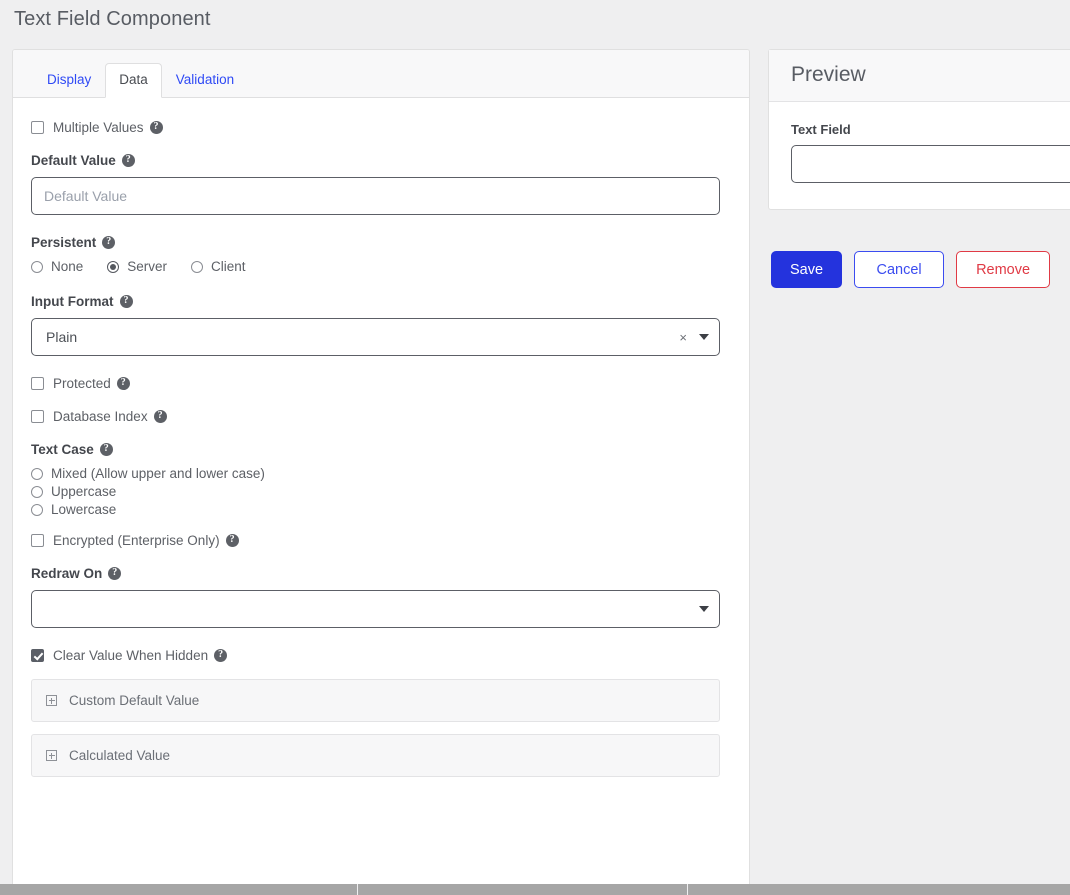 The width and height of the screenshot is (1070, 895). I want to click on text-case-option-lowercase: Lowercase, so click(381, 509).